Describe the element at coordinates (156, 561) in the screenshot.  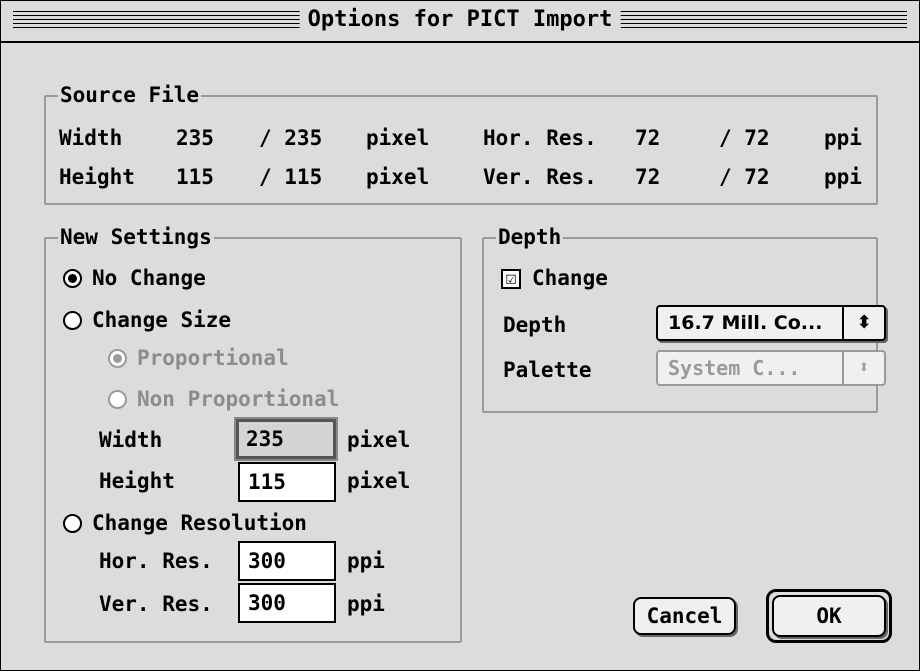
I see `new-hor-res-label: Hor. Res.` at that location.